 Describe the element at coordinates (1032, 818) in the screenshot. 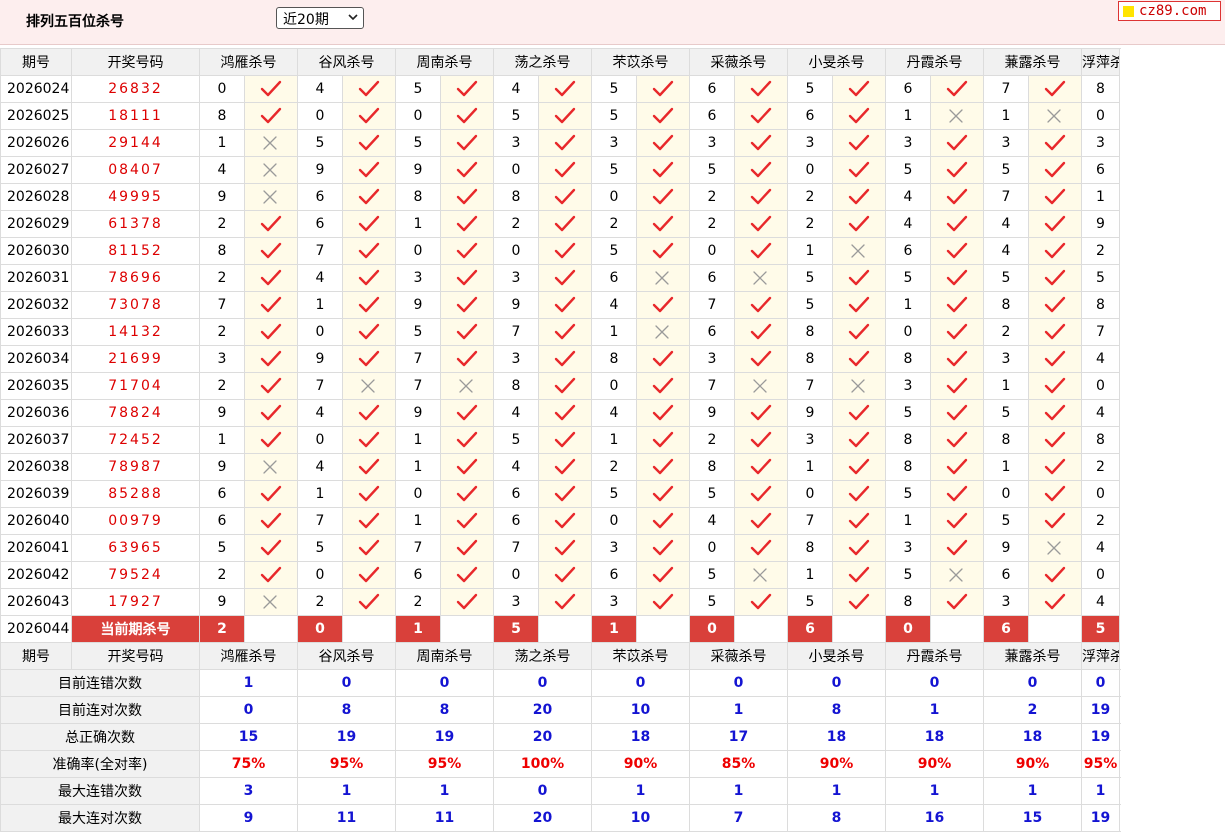

I see `stat-value: 15` at that location.